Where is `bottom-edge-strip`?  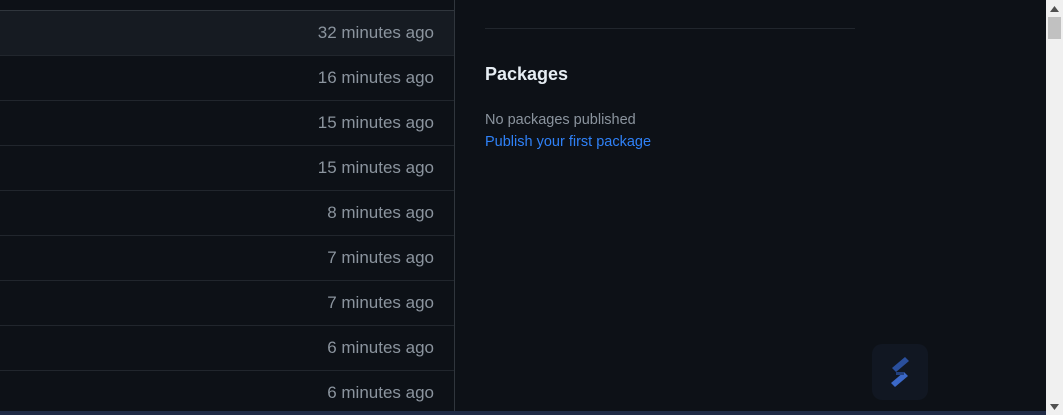
bottom-edge-strip is located at coordinates (523, 413).